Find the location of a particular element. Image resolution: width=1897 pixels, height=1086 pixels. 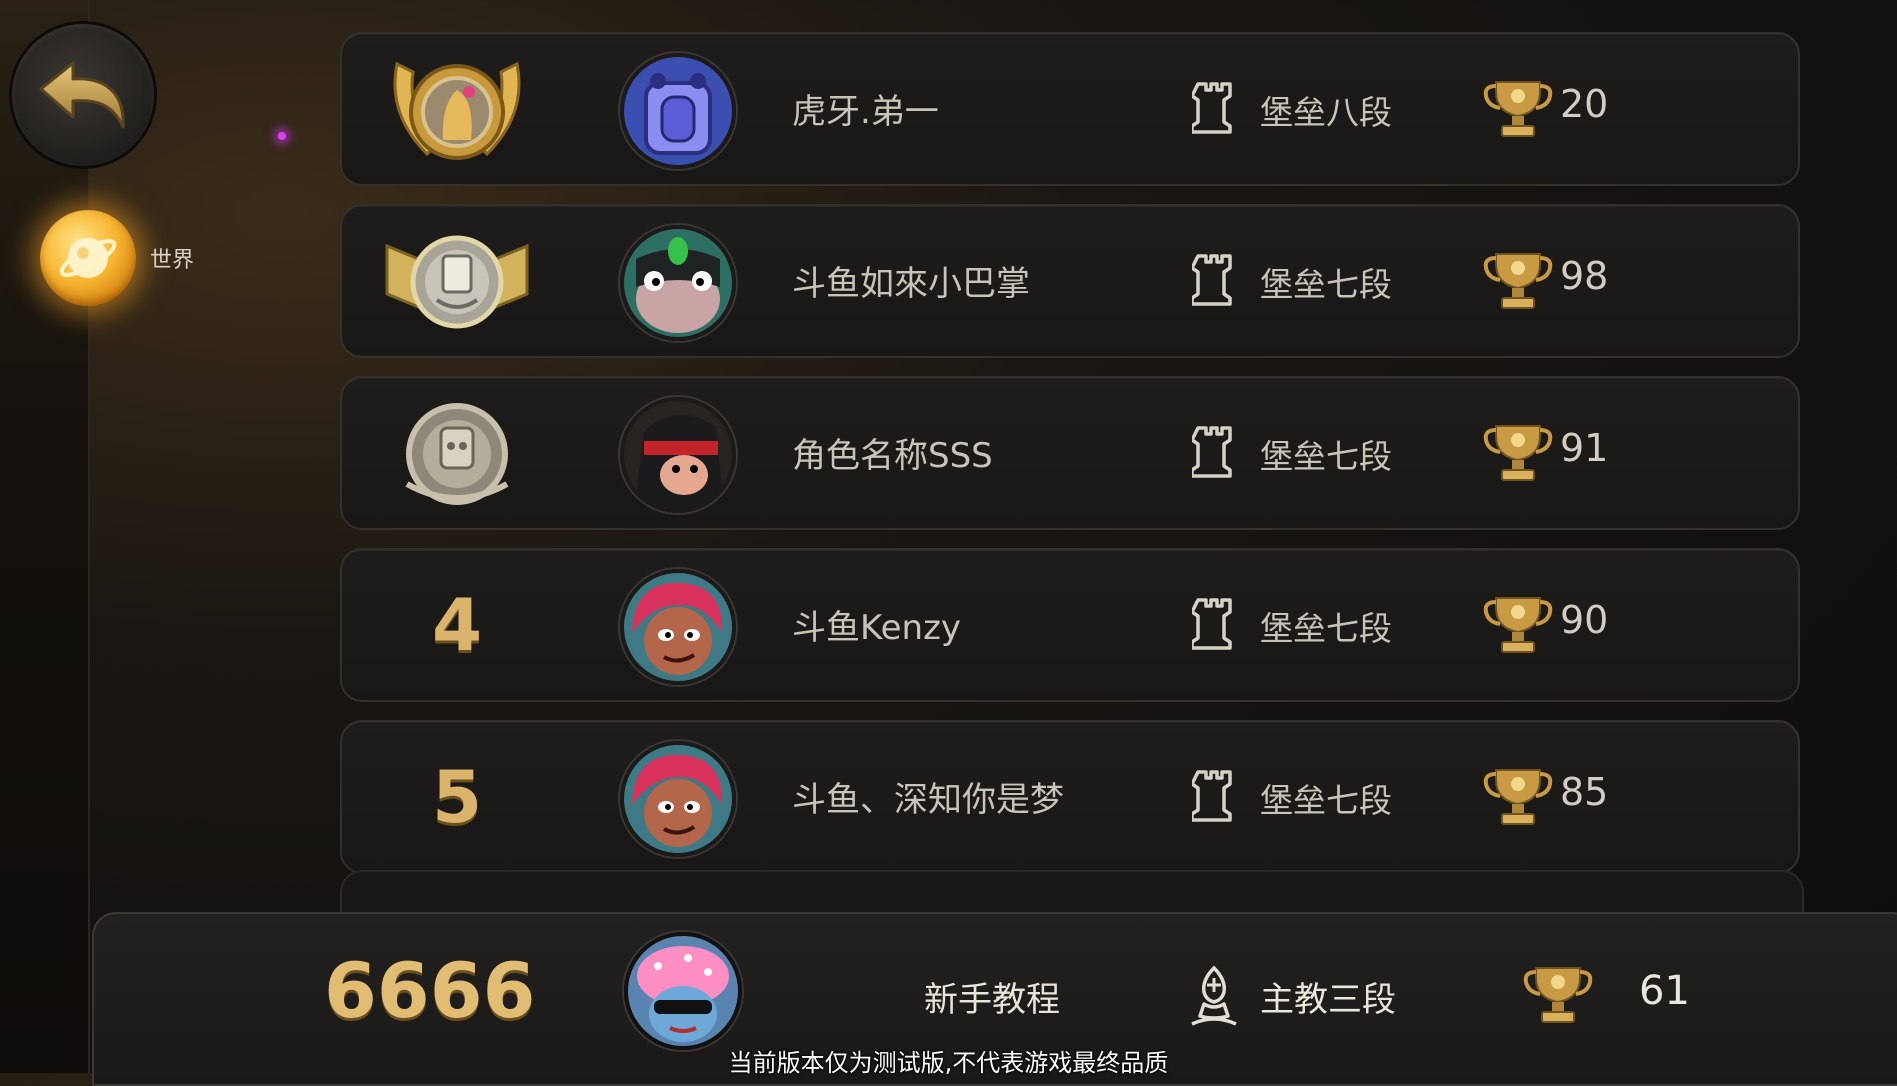

sparkle-decoration is located at coordinates (282, 136).